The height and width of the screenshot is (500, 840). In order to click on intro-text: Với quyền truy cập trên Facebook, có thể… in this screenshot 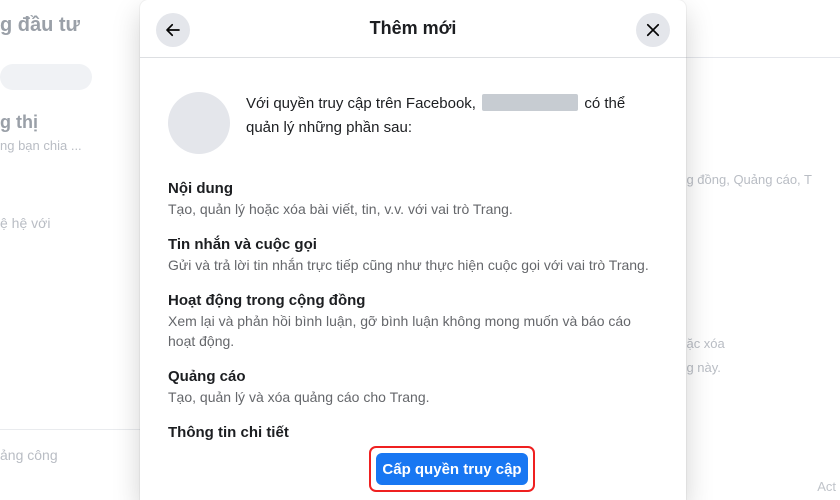, I will do `click(452, 115)`.